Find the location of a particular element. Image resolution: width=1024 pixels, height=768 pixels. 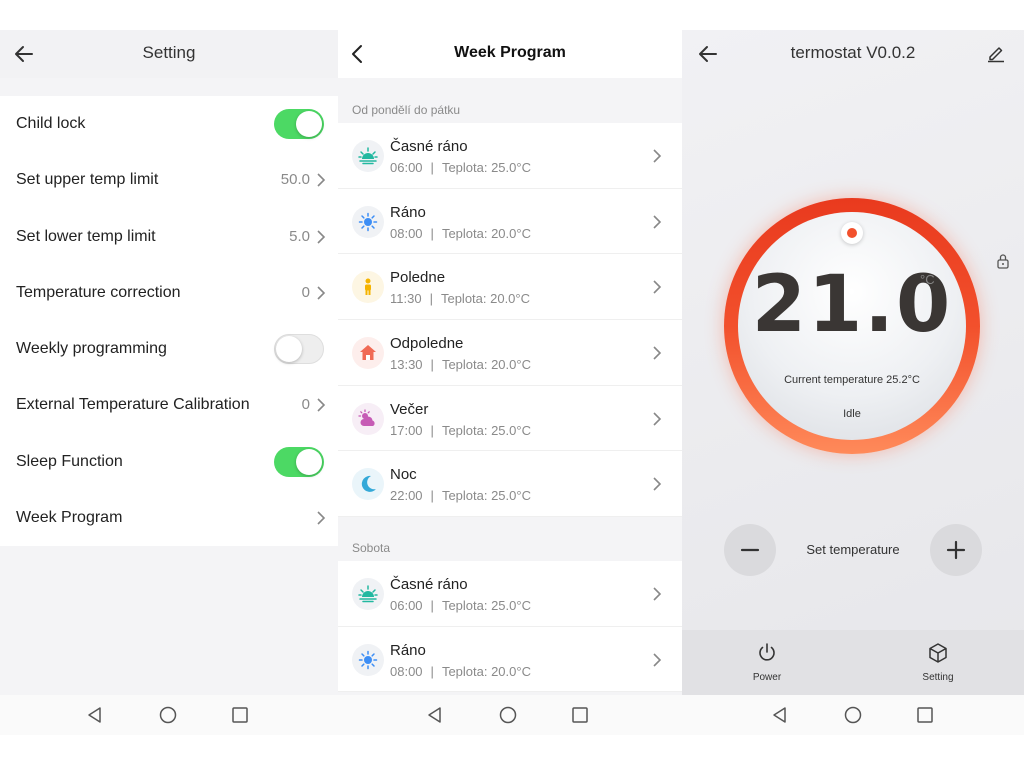

power-icon is located at coordinates (767, 652).